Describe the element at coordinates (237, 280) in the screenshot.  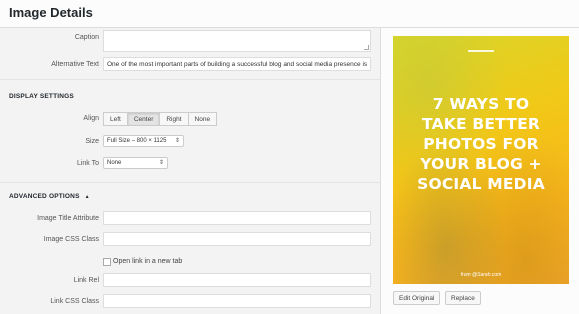
I see `link-rel-field` at that location.